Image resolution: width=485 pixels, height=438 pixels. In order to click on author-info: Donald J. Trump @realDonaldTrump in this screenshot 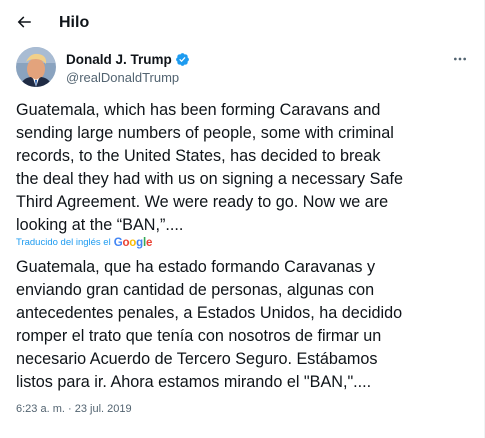, I will do `click(128, 68)`.